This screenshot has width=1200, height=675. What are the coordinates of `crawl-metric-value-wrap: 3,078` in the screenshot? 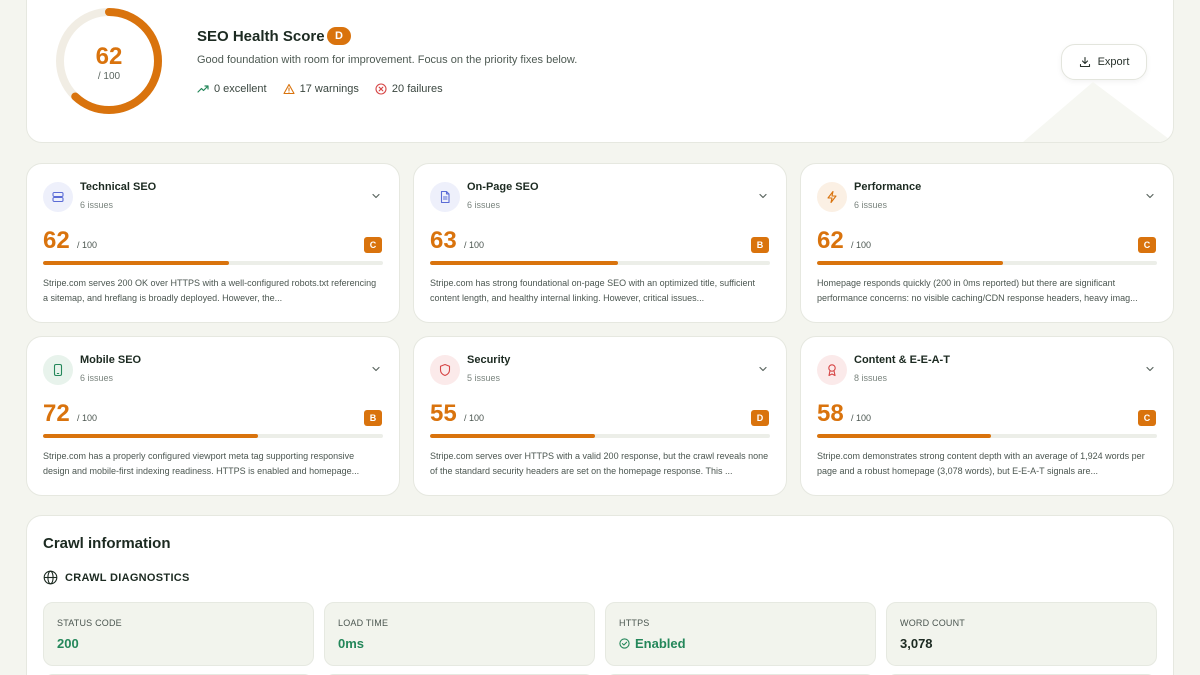 It's located at (916, 643).